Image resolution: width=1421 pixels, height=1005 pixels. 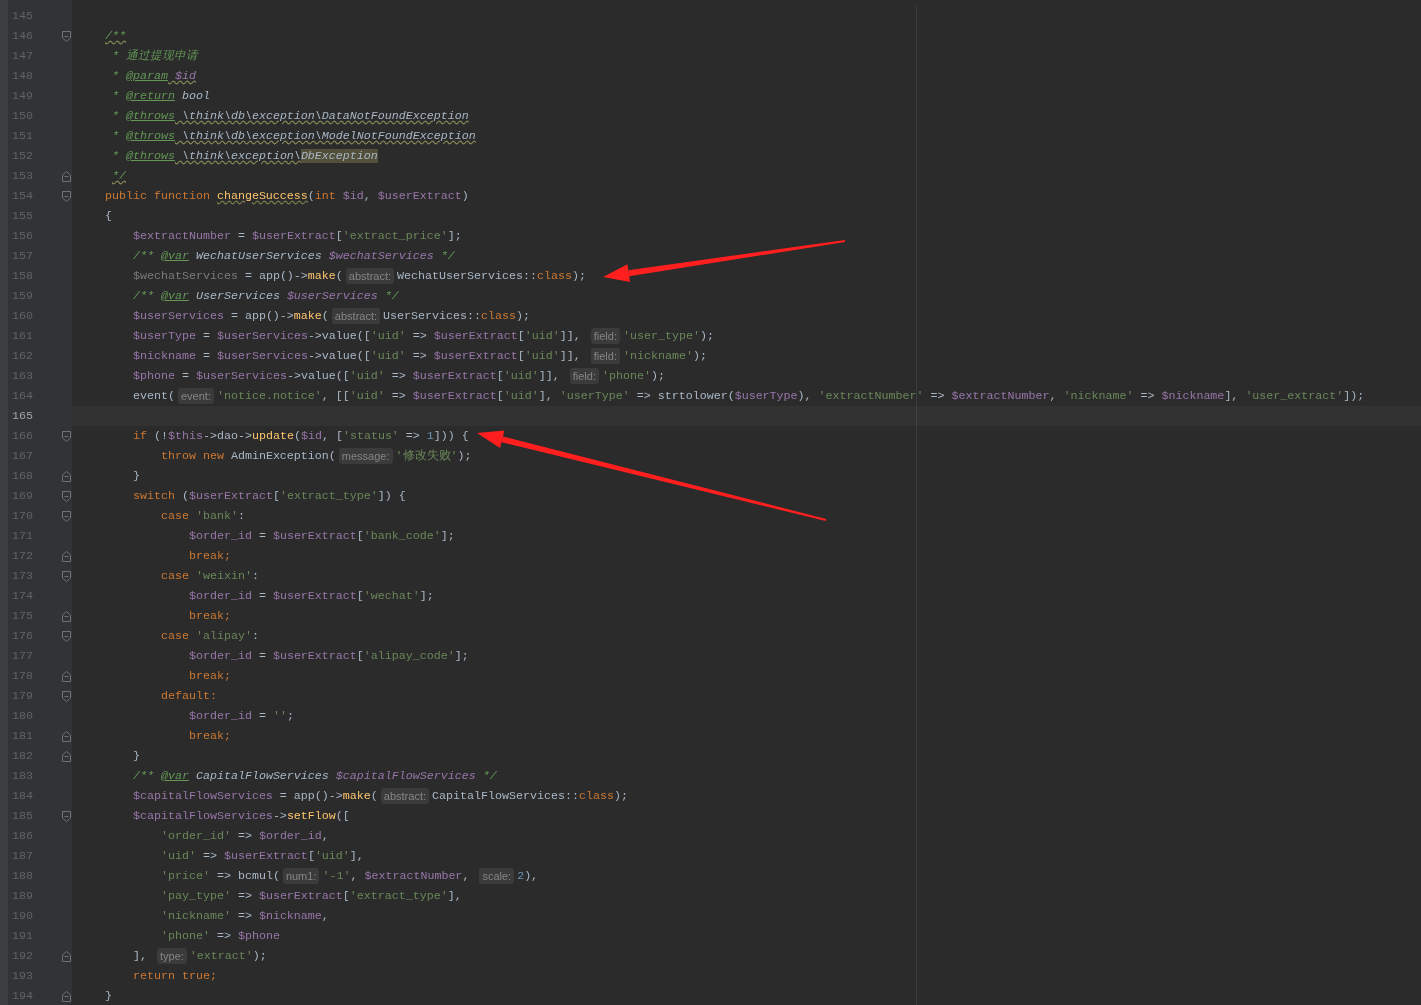 What do you see at coordinates (262, 856) in the screenshot?
I see `code-text: 'uid' => $userExtract['uid'],` at bounding box center [262, 856].